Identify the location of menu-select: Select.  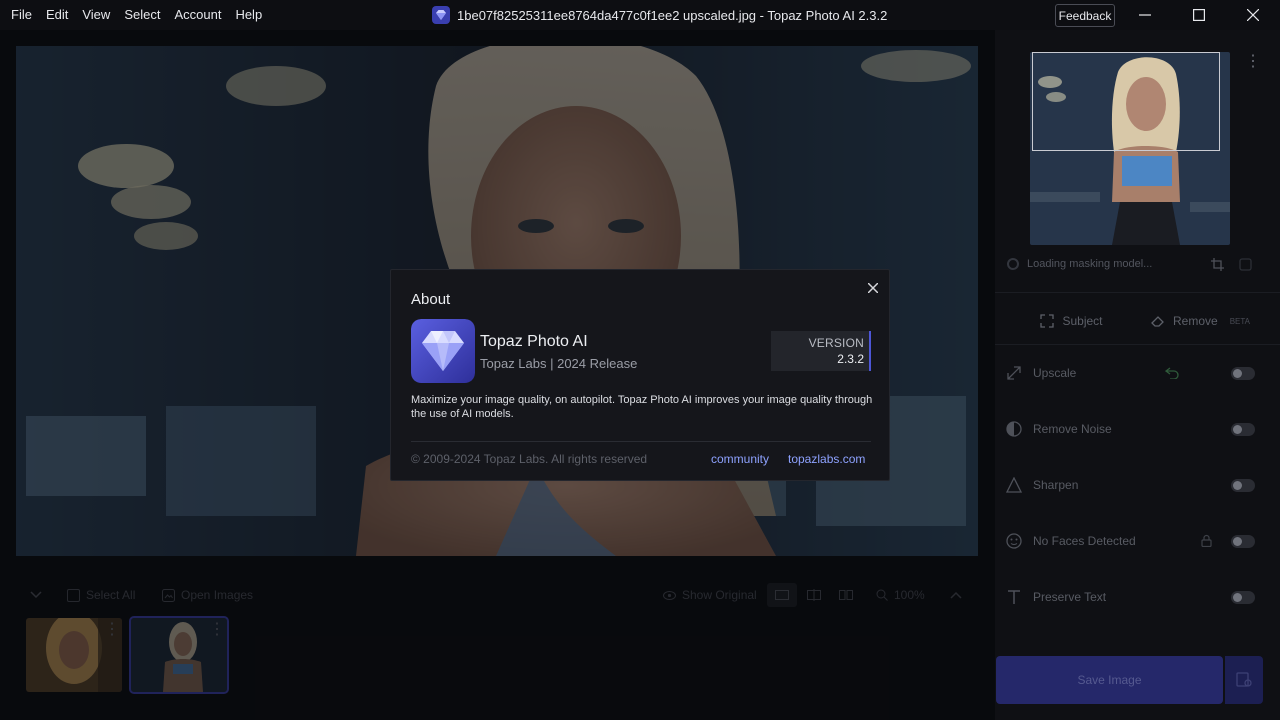
(142, 15).